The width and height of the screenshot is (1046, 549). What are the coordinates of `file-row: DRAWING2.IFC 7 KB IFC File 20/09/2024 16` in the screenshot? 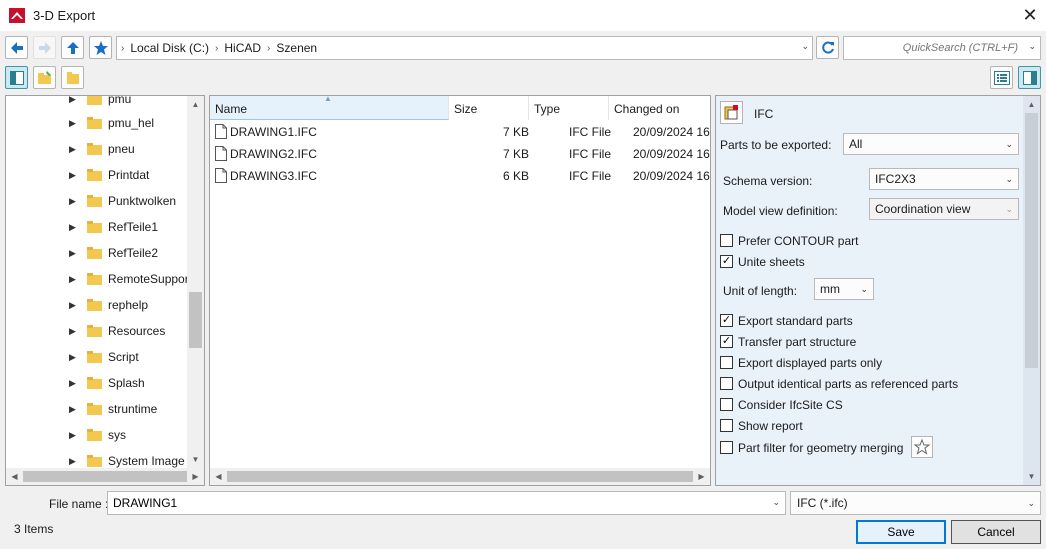 It's located at (460, 154).